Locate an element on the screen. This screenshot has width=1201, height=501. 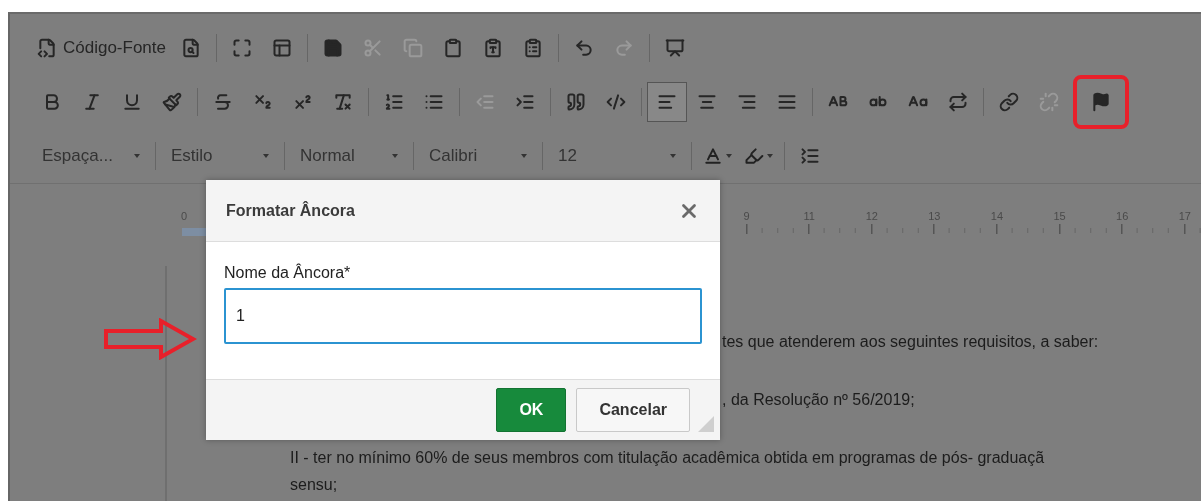
paste-text-icon is located at coordinates (493, 48).